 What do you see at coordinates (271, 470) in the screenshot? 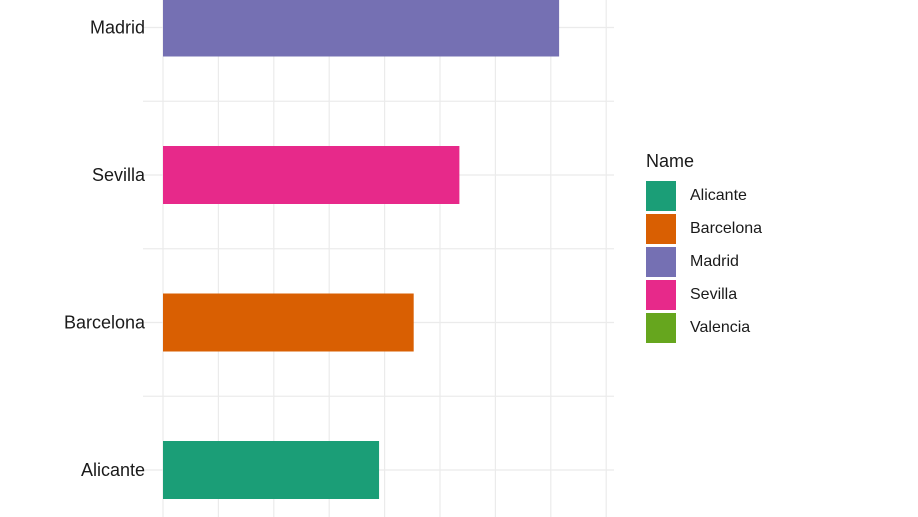
I see `bar-alicante` at bounding box center [271, 470].